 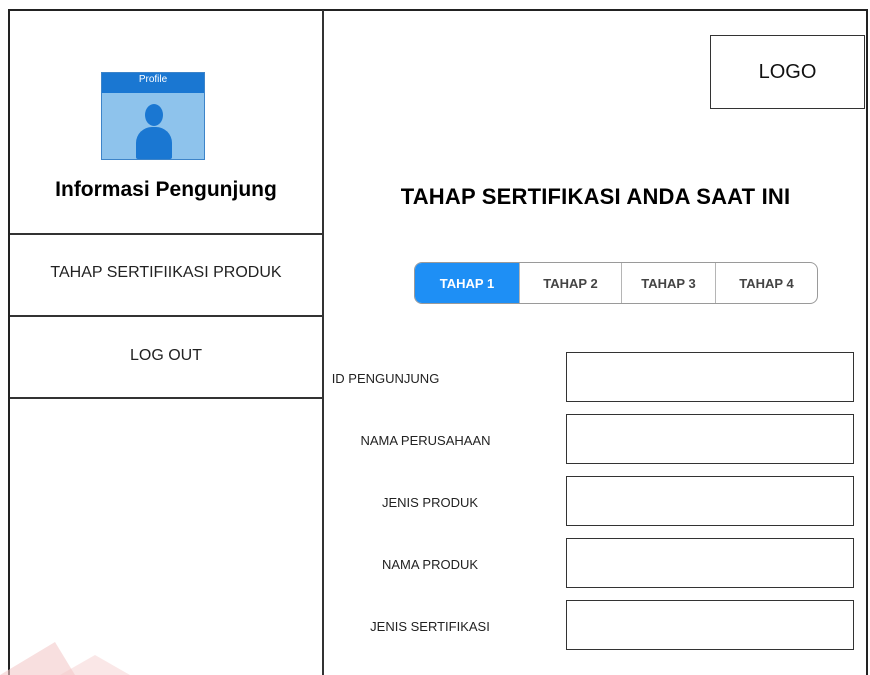 What do you see at coordinates (710, 563) in the screenshot?
I see `nama-produk-field` at bounding box center [710, 563].